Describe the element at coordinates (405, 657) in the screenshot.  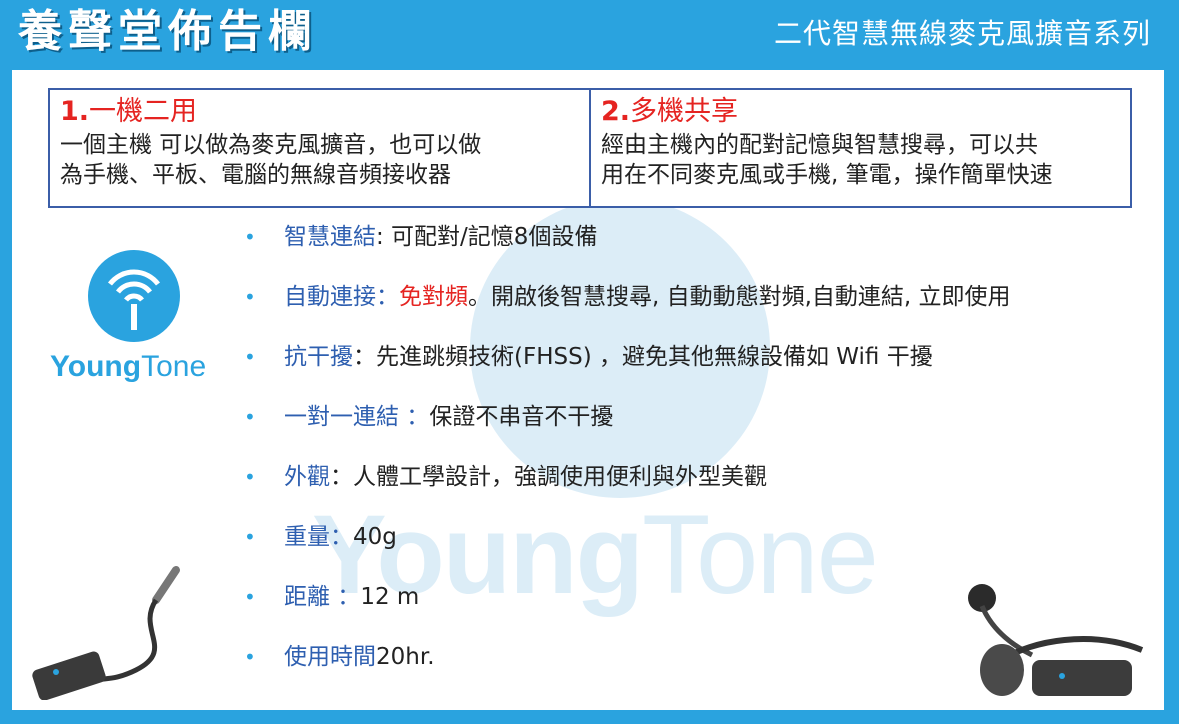
I see `spec-value: 20hr.` at that location.